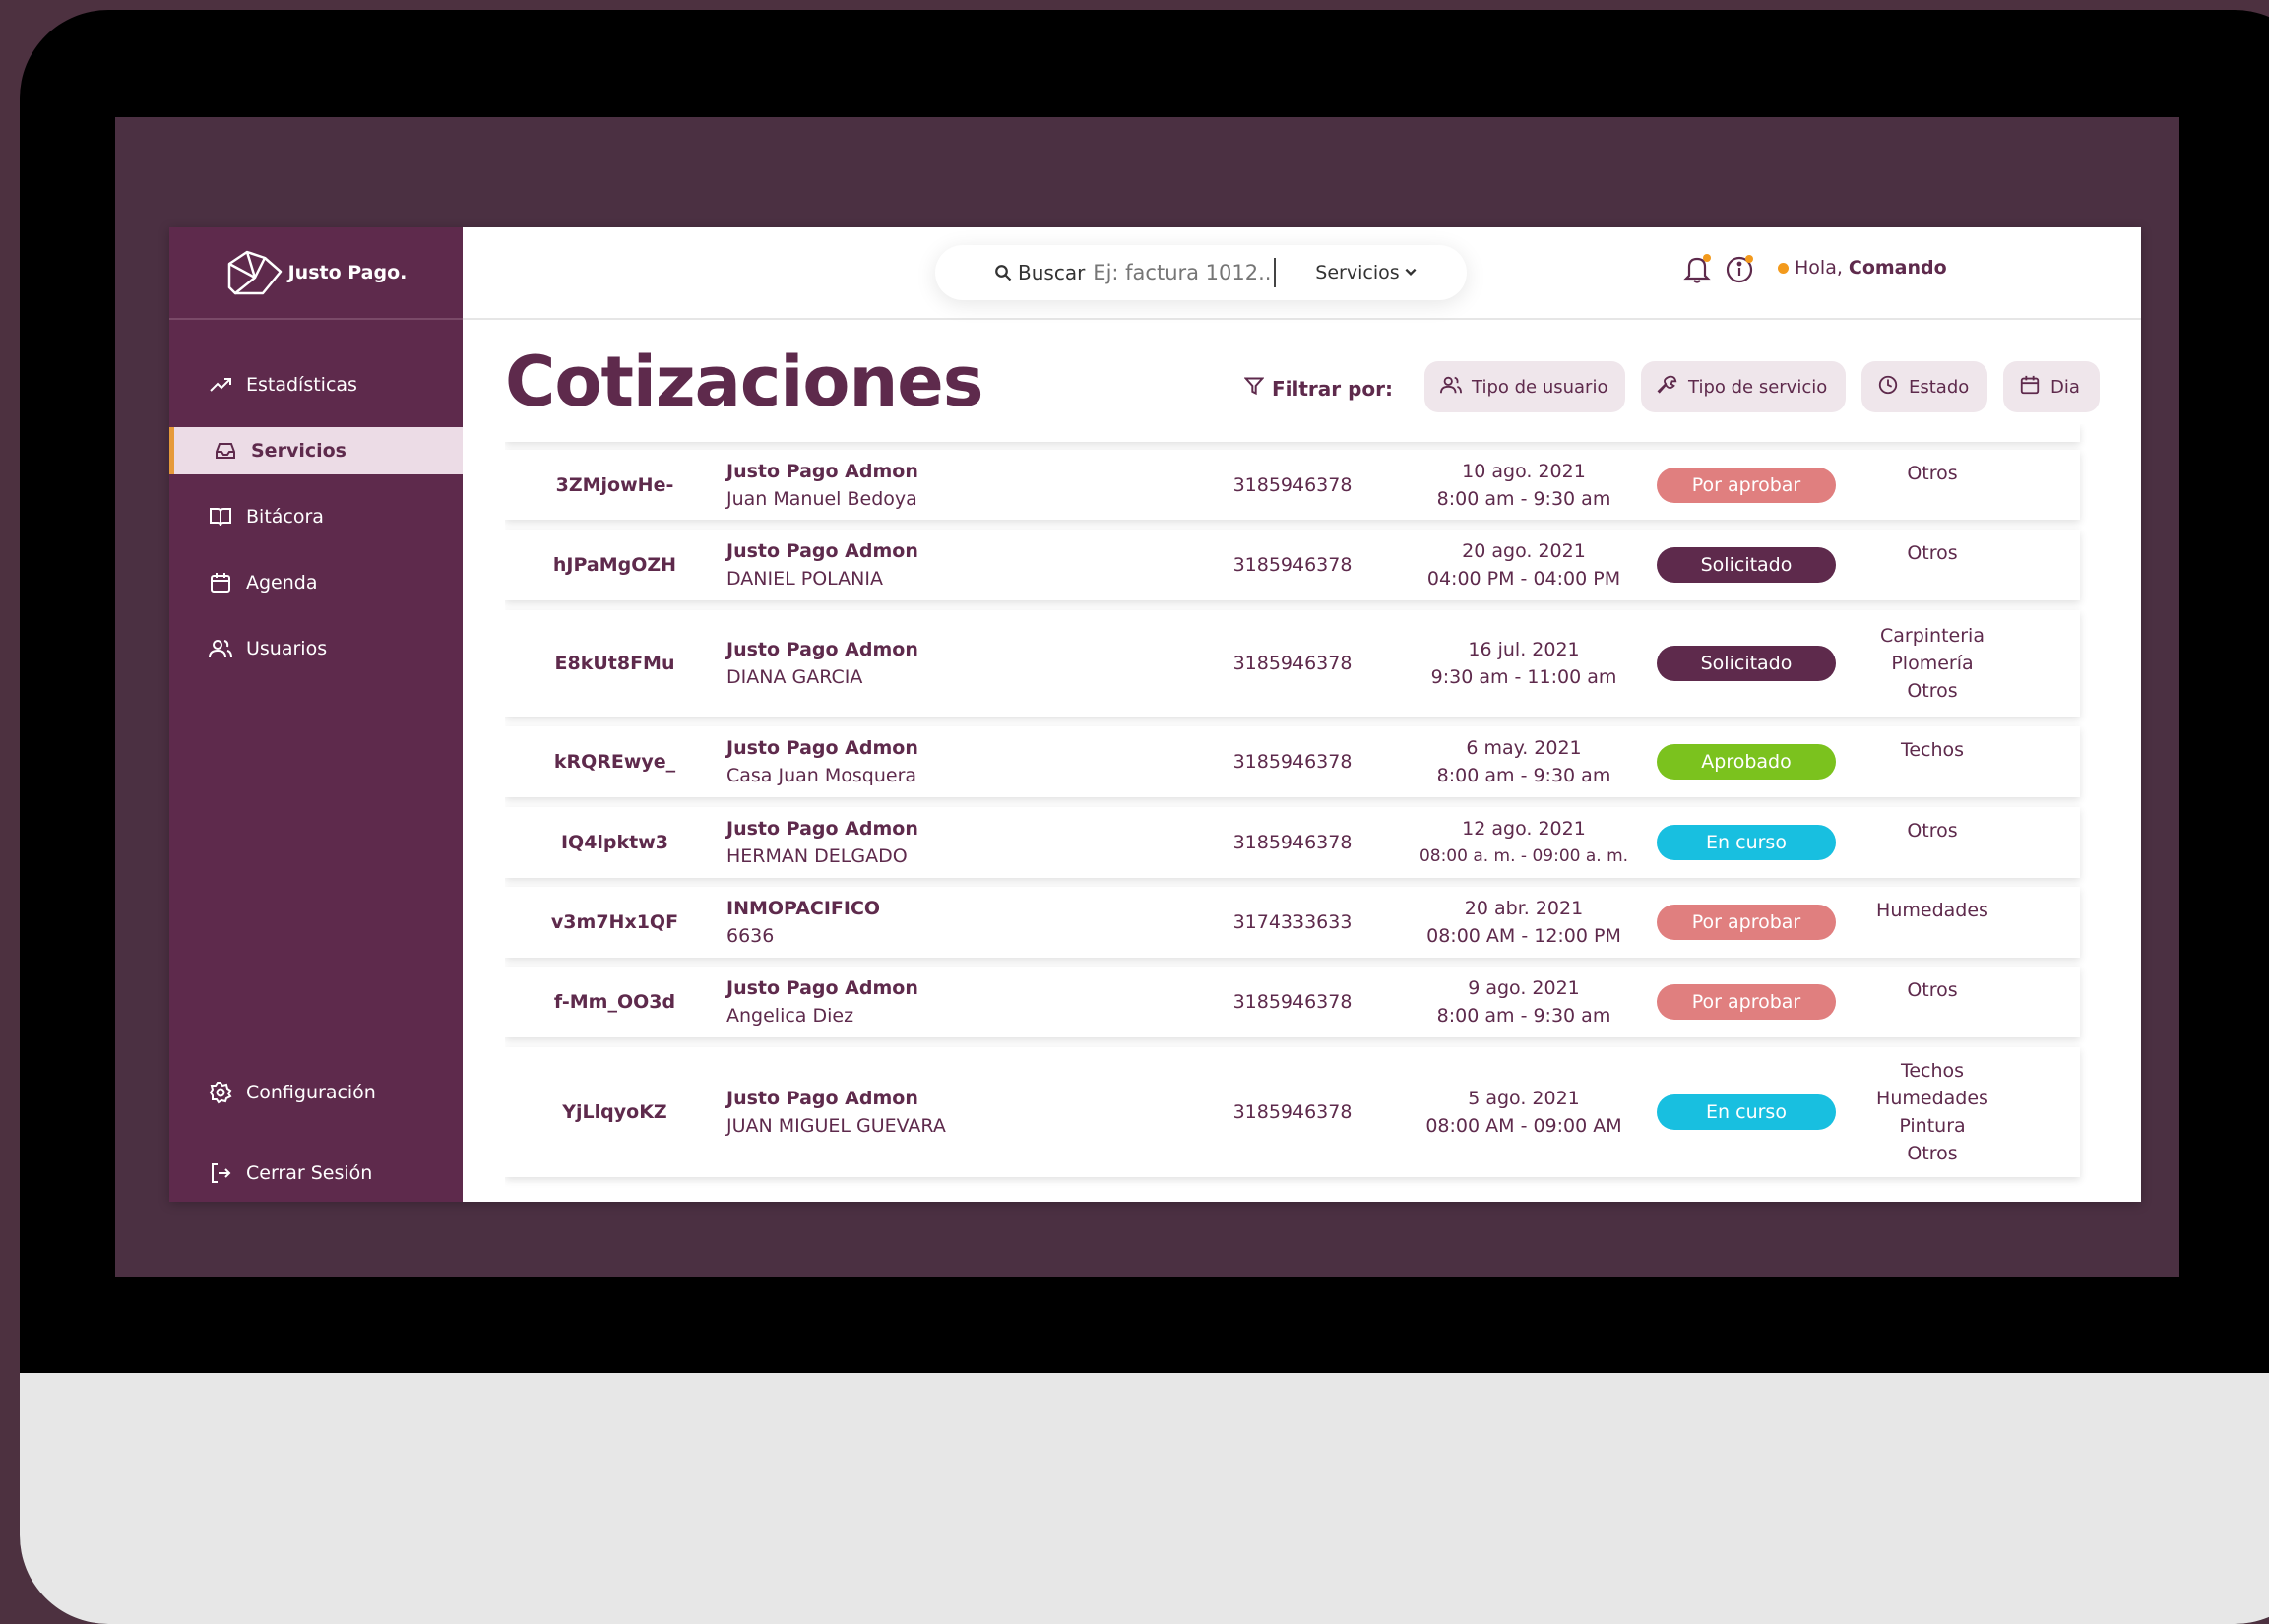 The width and height of the screenshot is (2269, 1624). I want to click on sidebar-item-servicios: Servicios, so click(316, 450).